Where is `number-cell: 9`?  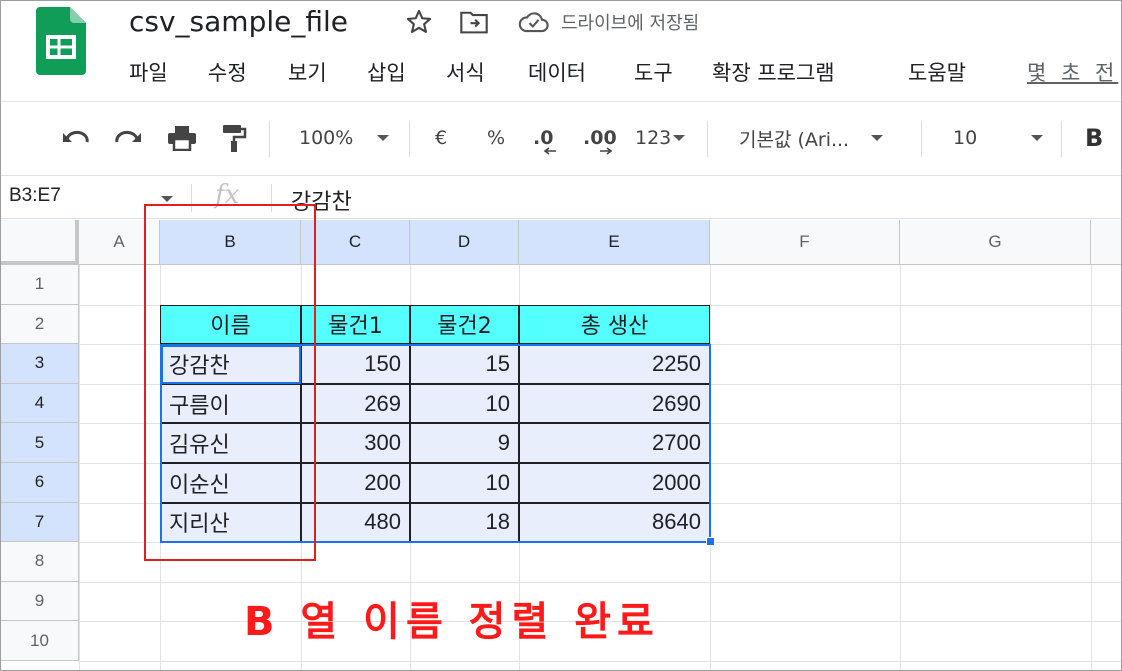 number-cell: 9 is located at coordinates (464, 443).